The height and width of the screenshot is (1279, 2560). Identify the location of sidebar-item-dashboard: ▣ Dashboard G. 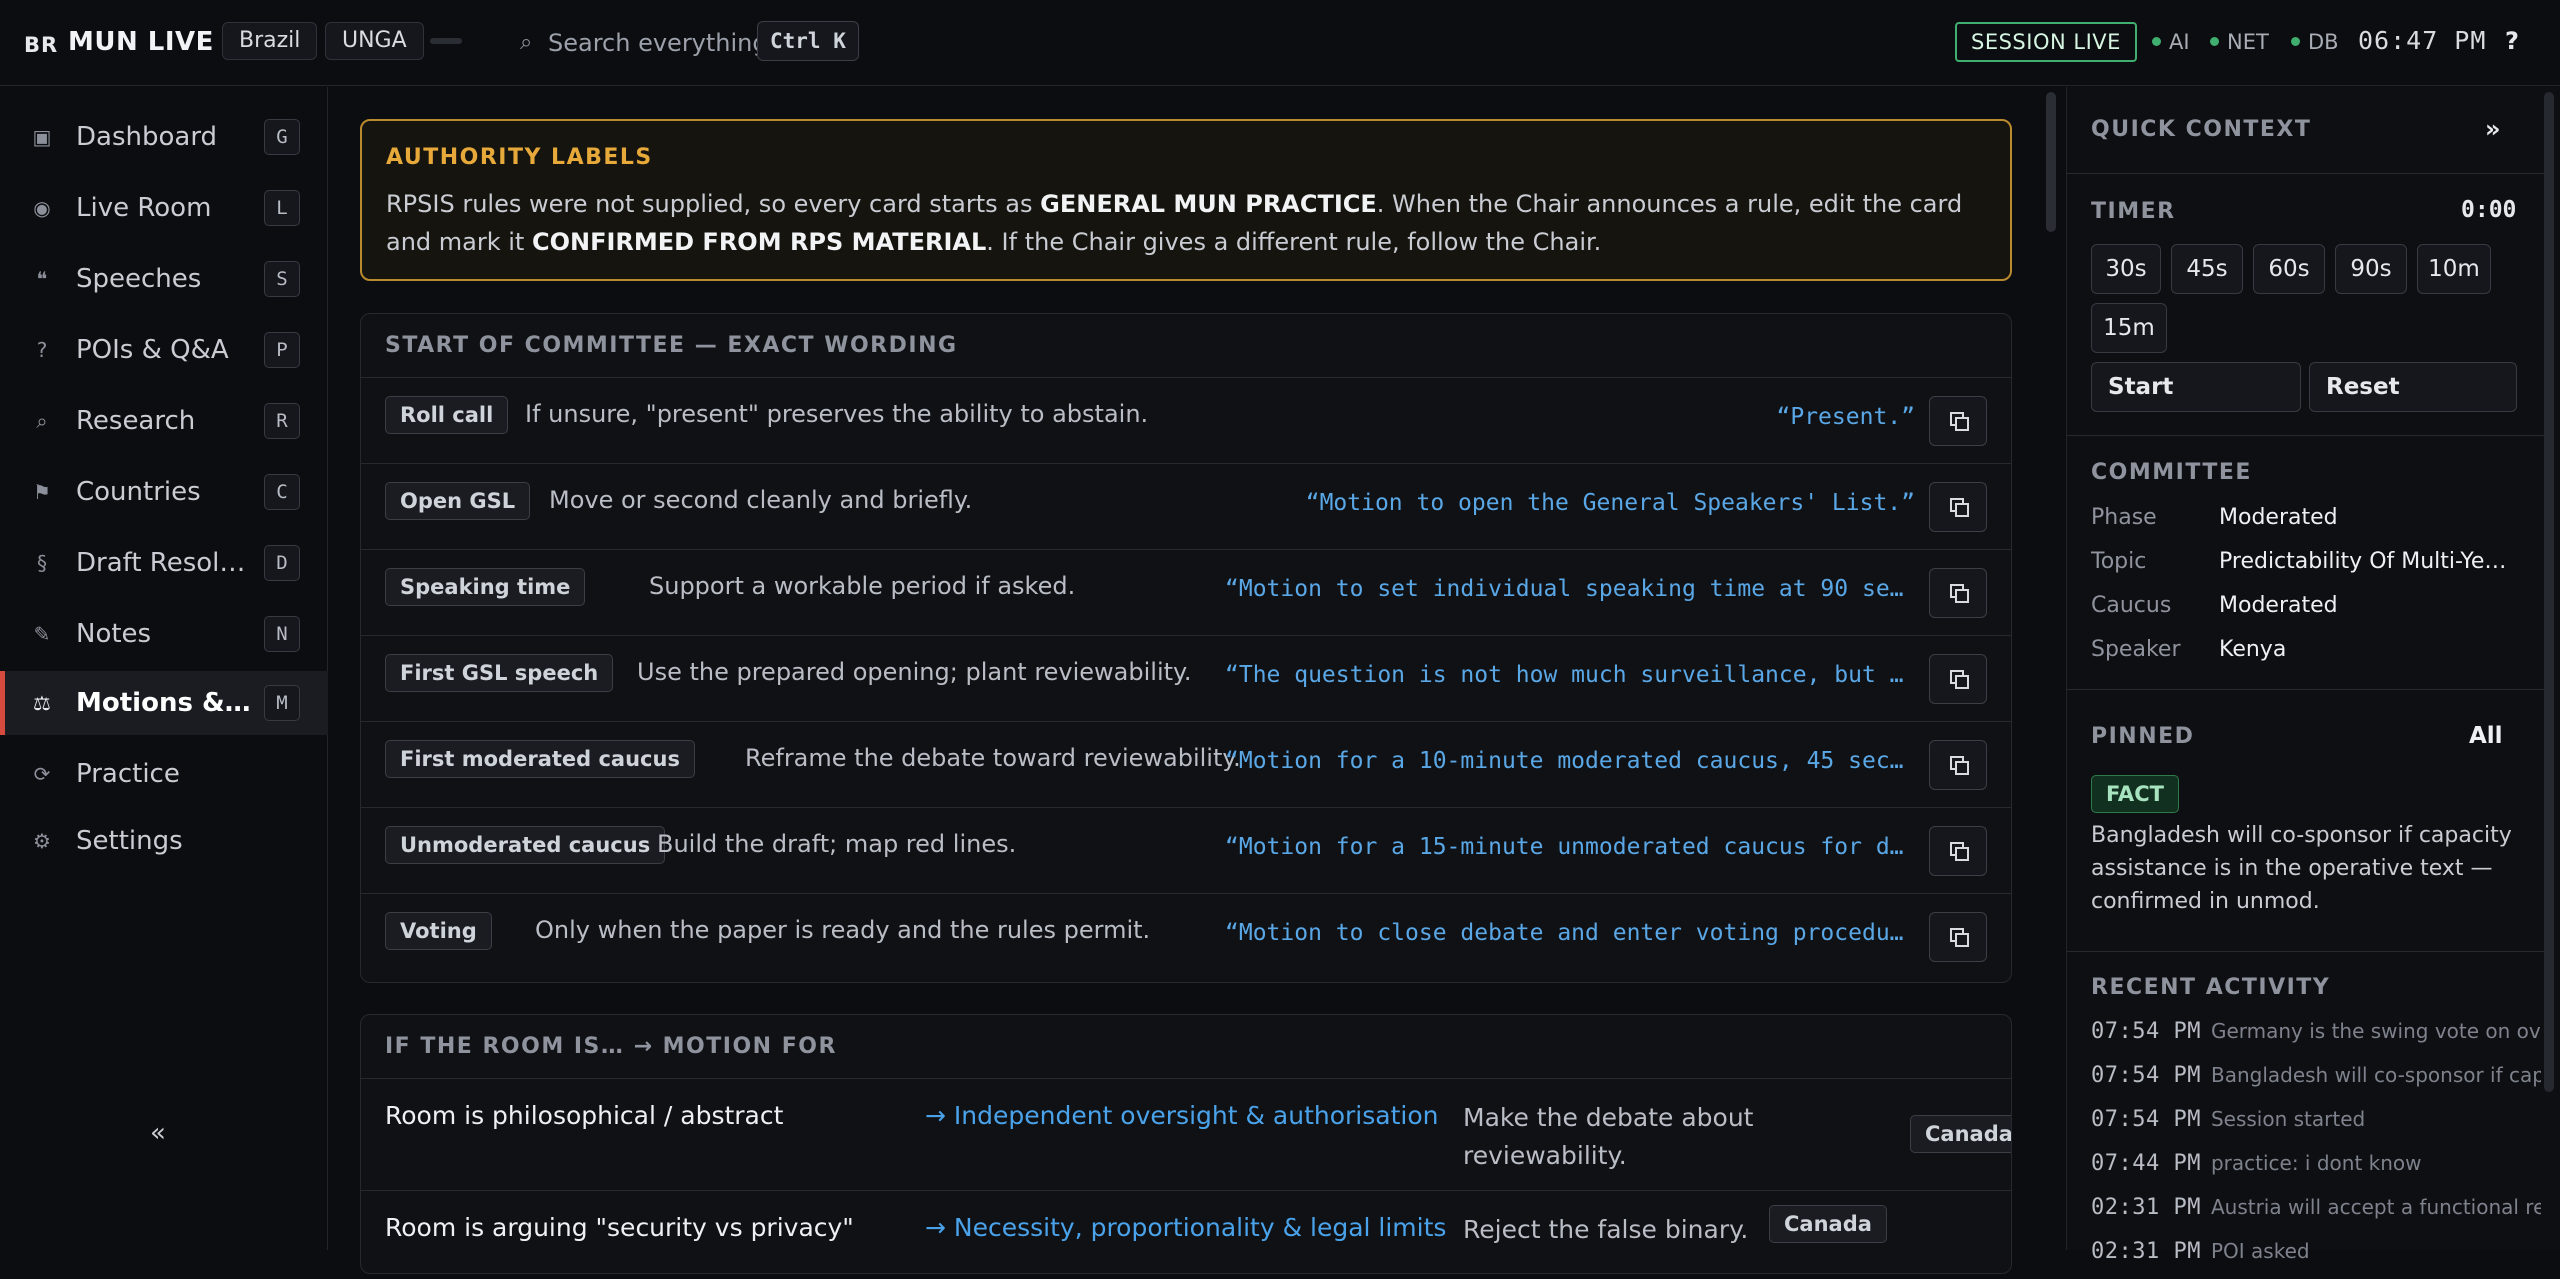
(164, 137).